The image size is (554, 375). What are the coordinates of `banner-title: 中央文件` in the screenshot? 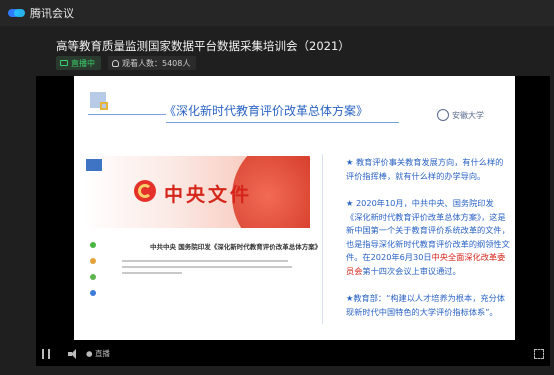 It's located at (208, 195).